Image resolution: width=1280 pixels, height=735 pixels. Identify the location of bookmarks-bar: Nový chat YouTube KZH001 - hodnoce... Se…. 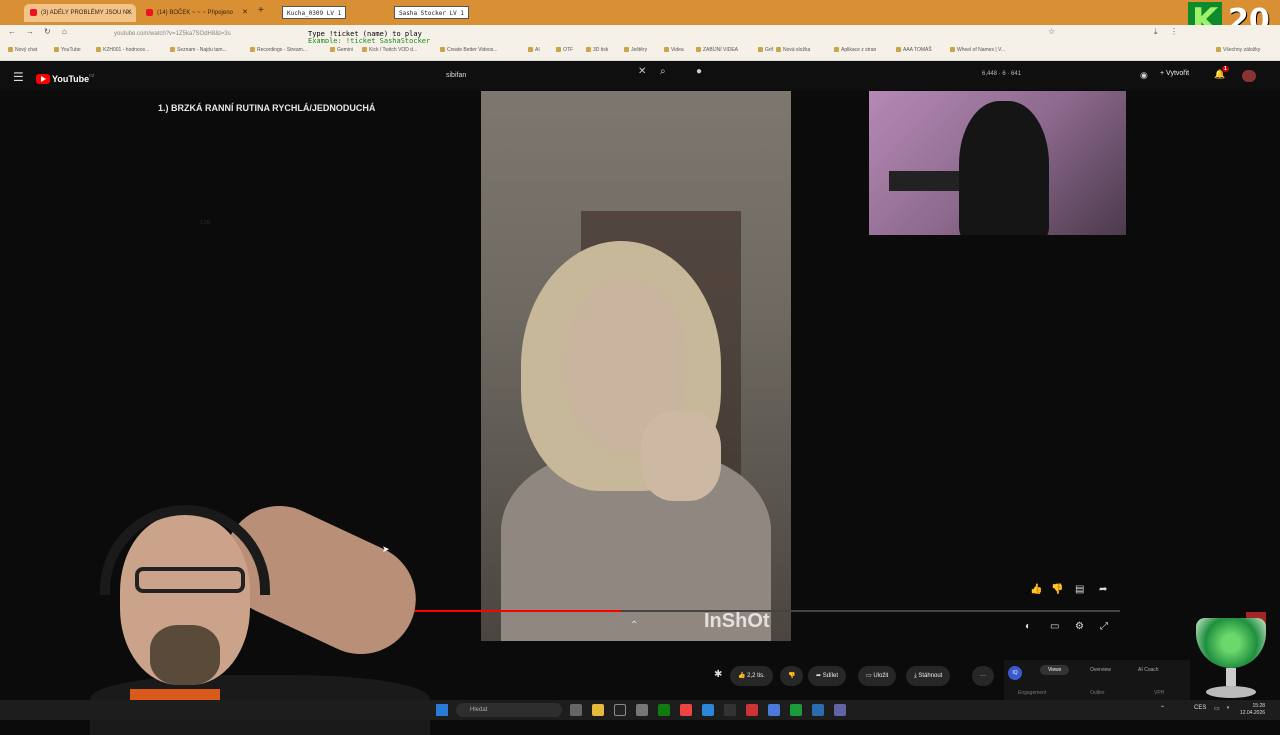
(640, 52).